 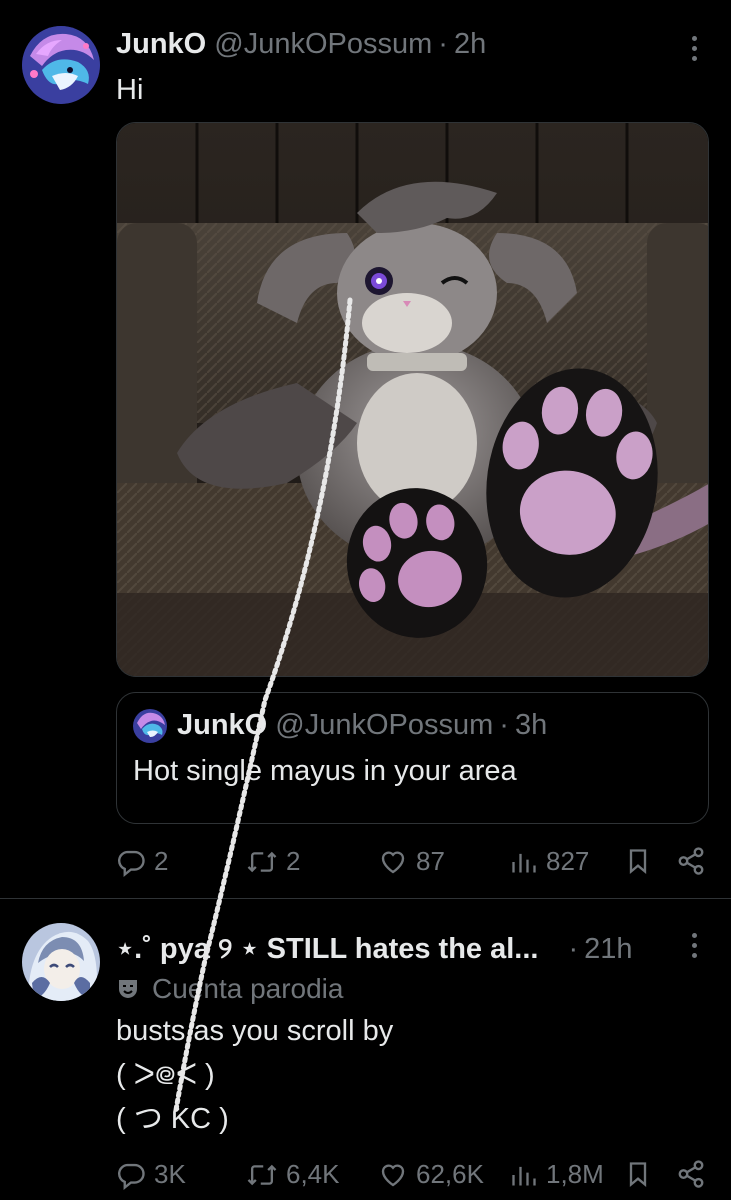 I want to click on like-count: 62,6K, so click(x=450, y=1174).